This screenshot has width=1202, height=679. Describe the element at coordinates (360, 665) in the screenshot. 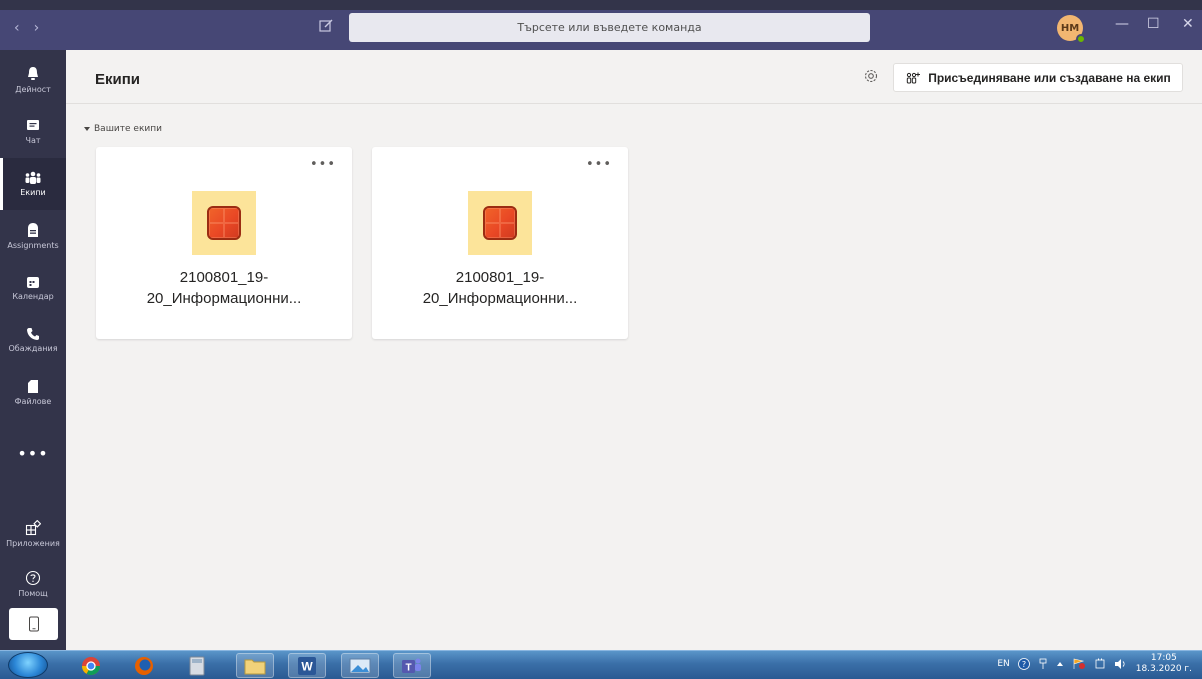

I see `photo-viewer-icon` at that location.